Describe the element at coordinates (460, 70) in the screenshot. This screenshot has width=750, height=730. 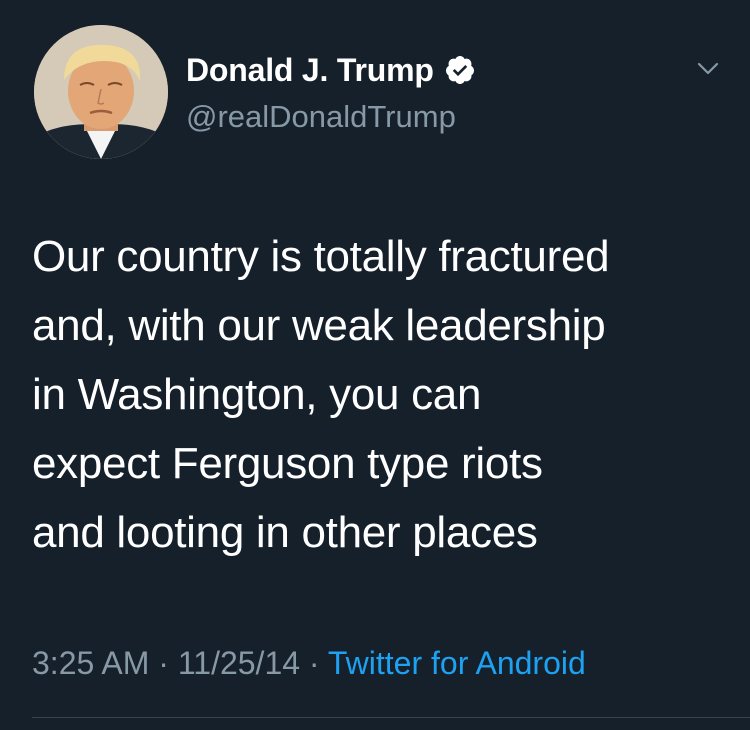
I see `verified-badge-icon` at that location.